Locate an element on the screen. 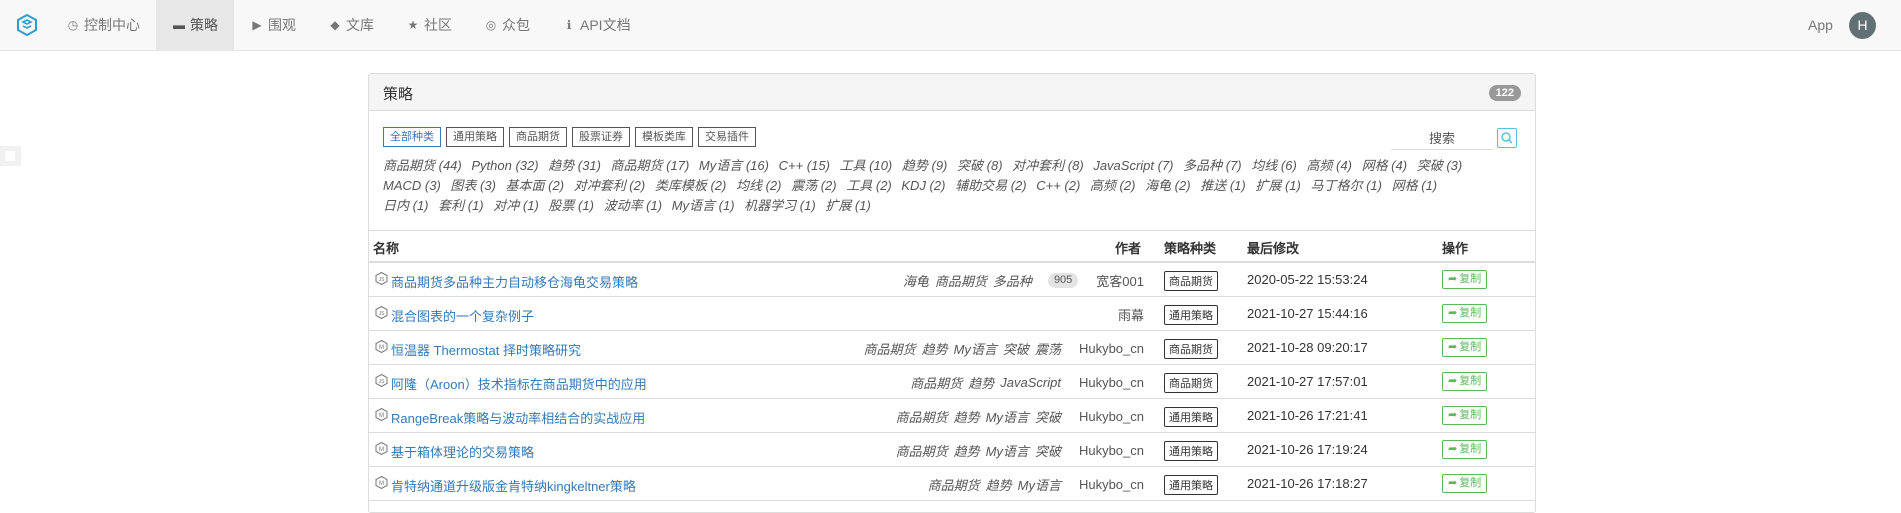 The height and width of the screenshot is (513, 1901). strategy-link: 阿隆（Aroon）技术指标在商品期货中的应用 is located at coordinates (519, 383).